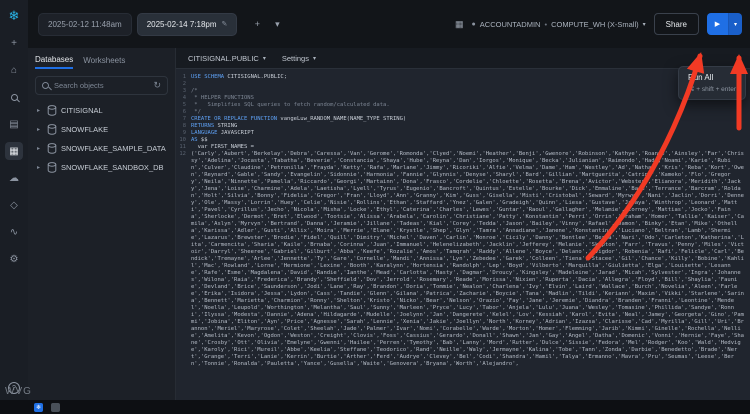 This screenshot has height=414, width=750. I want to click on magnifier-glyph, so click(14, 97).